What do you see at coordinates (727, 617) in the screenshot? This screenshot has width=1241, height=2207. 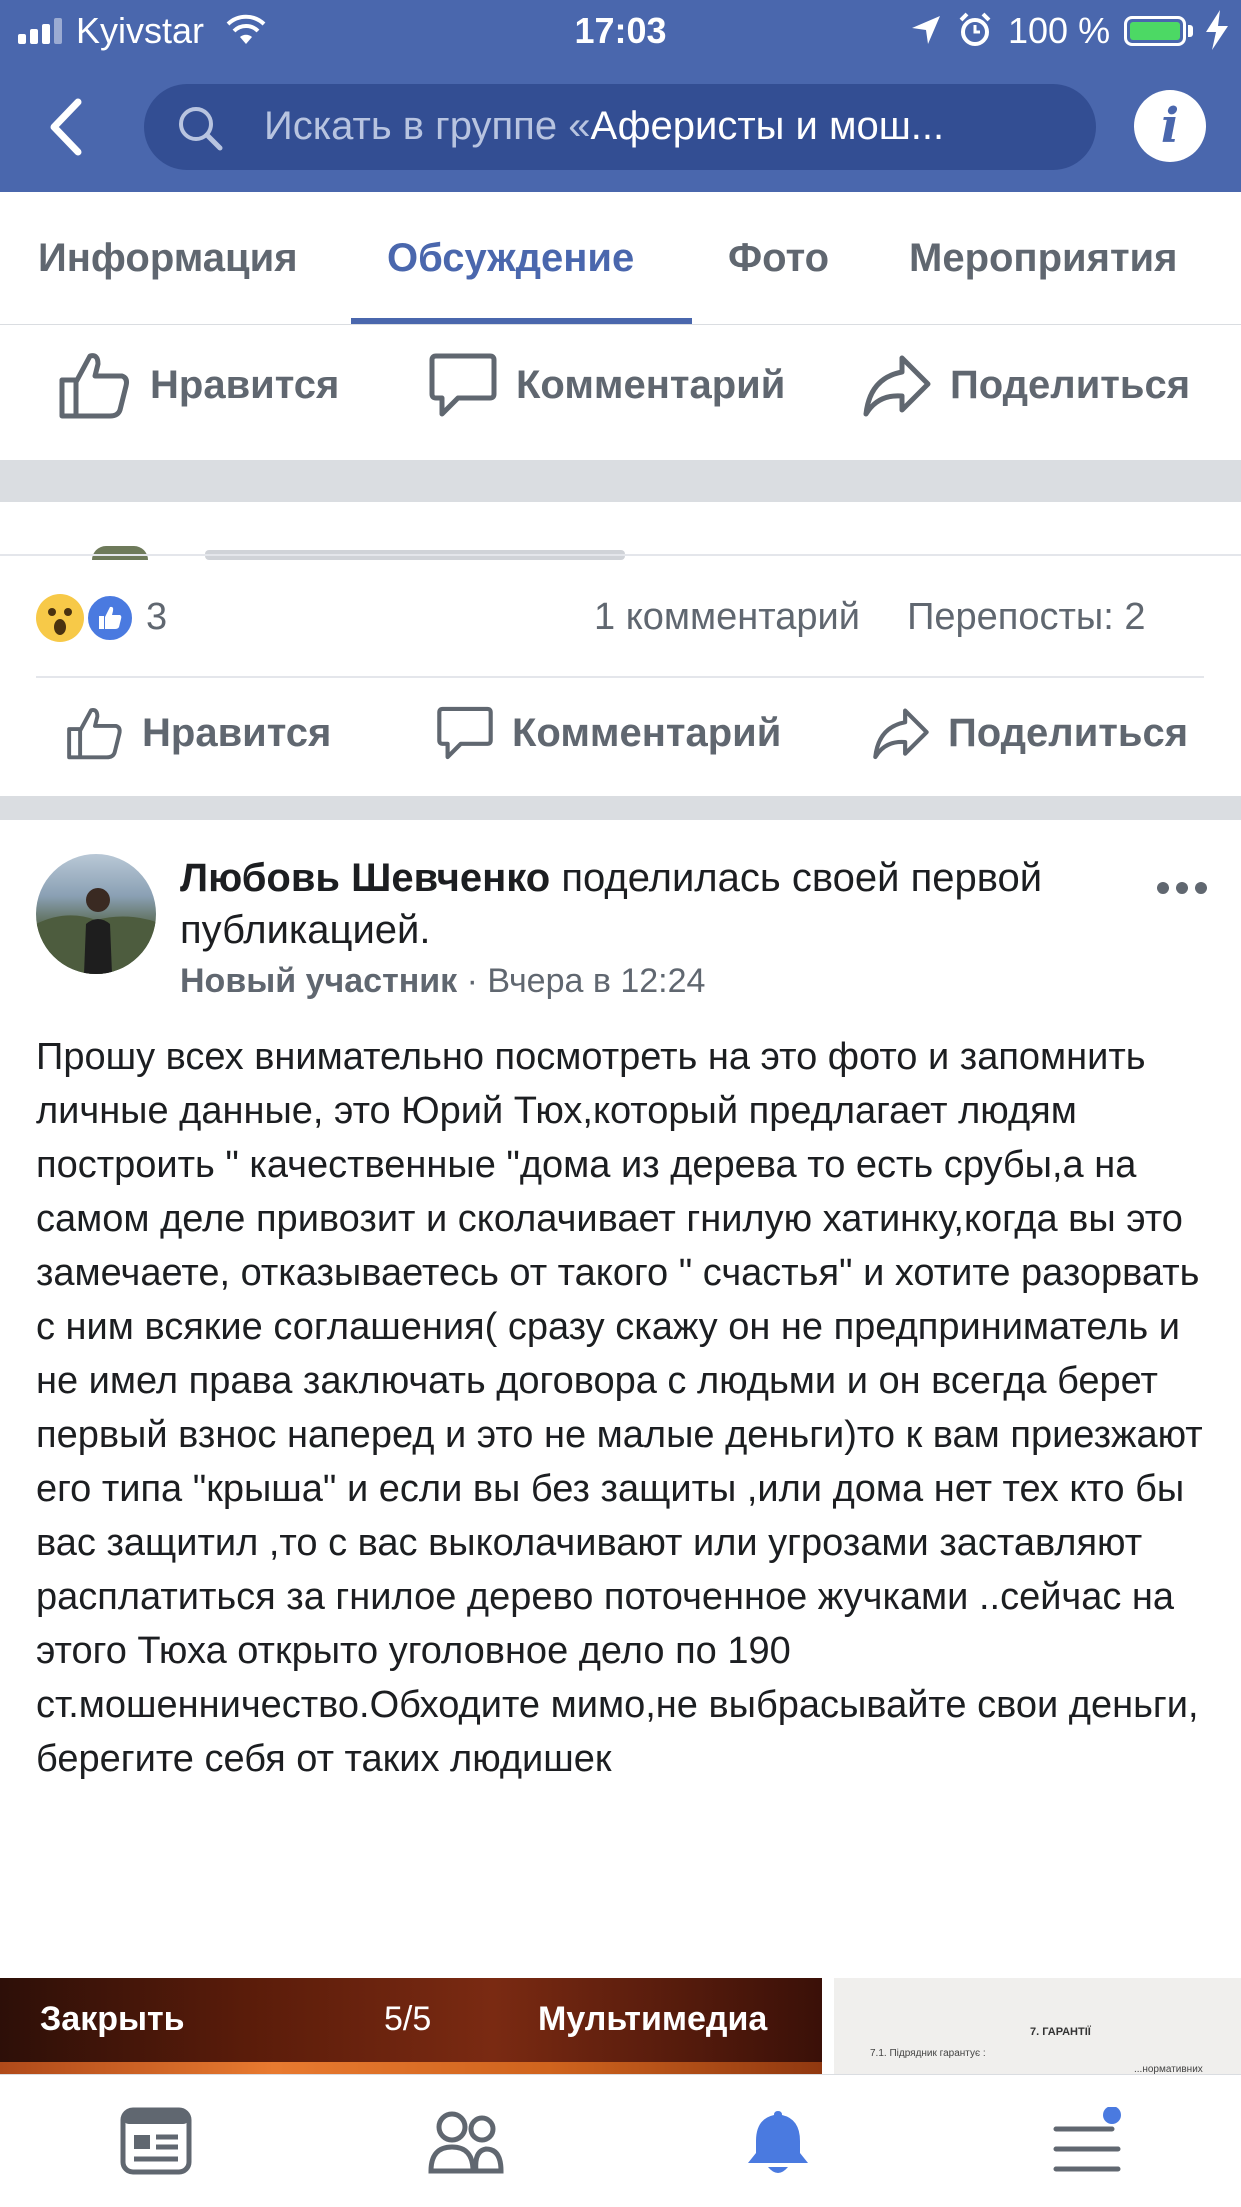 I see `comments-count-link: 1 комментарий` at bounding box center [727, 617].